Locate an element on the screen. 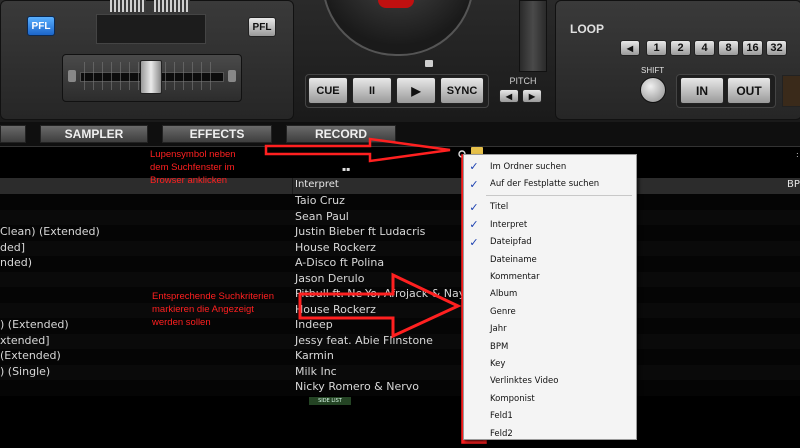  menu-item-label: Interpret is located at coordinates (509, 224).